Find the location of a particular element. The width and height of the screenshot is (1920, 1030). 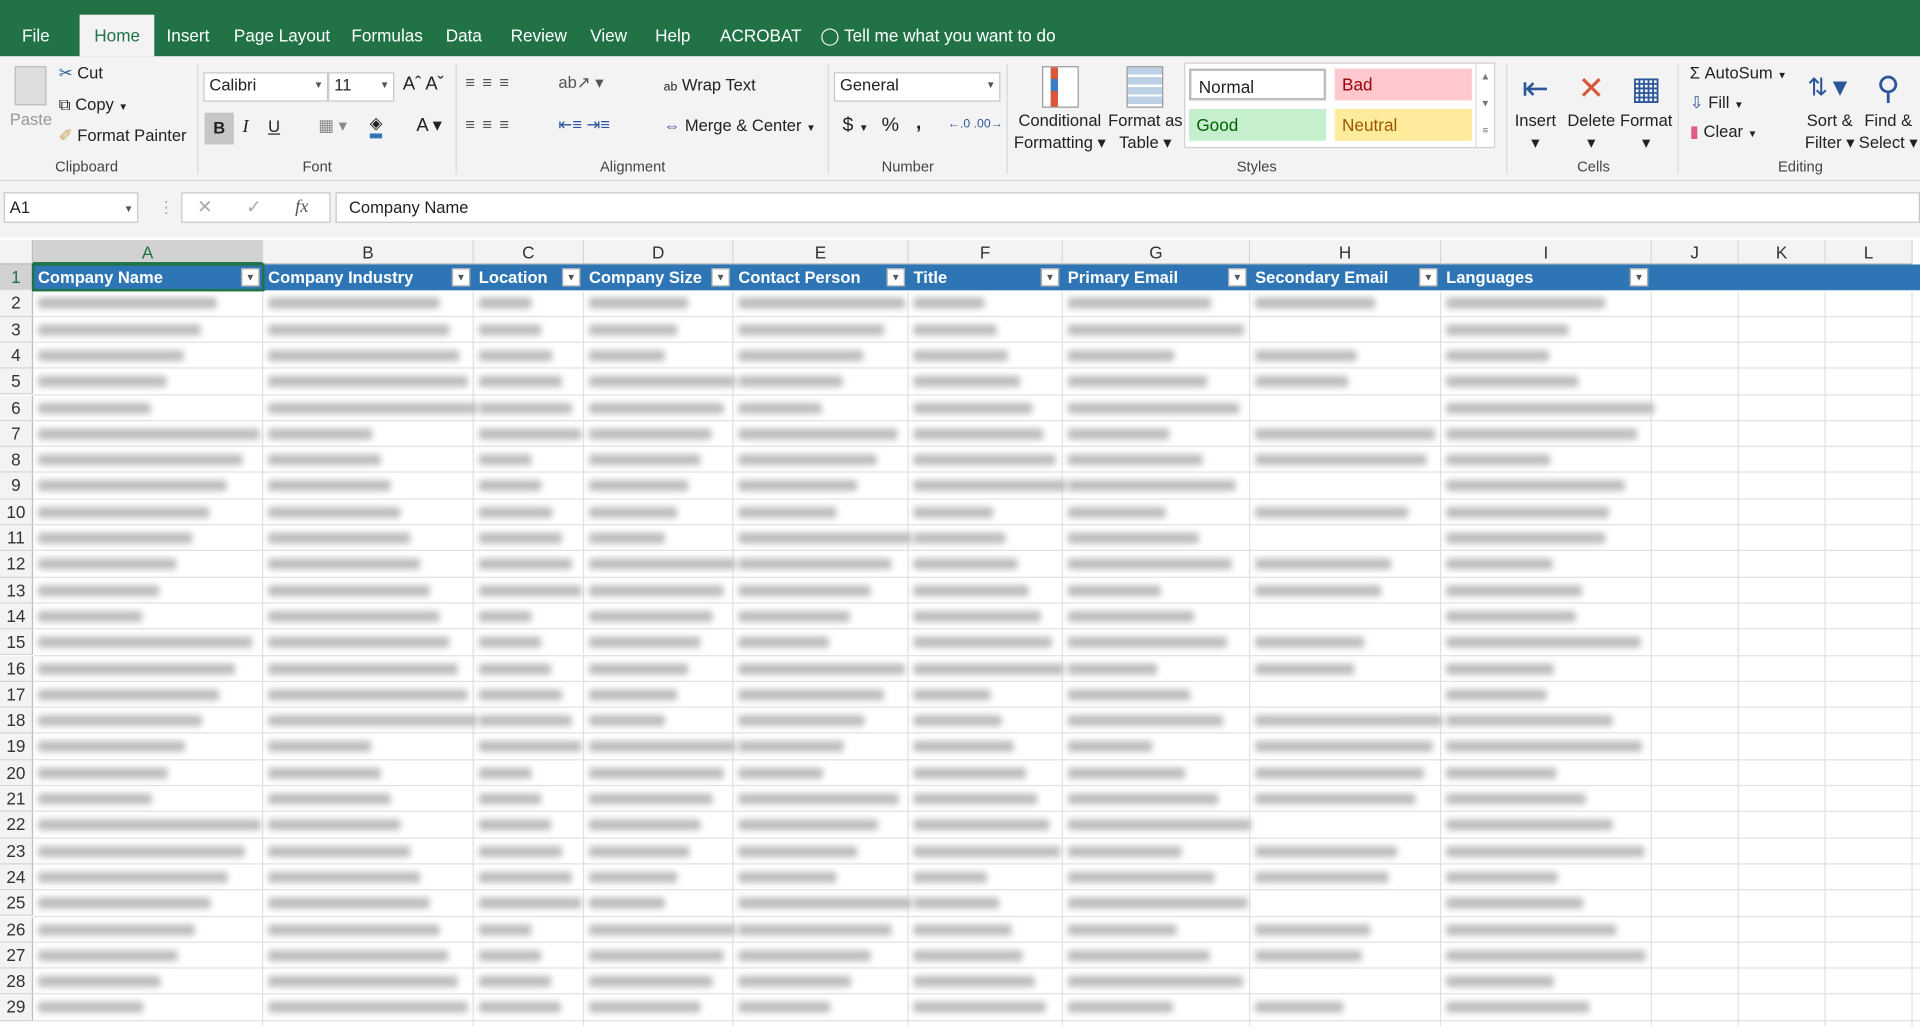

column-header-H: H is located at coordinates (1346, 252).